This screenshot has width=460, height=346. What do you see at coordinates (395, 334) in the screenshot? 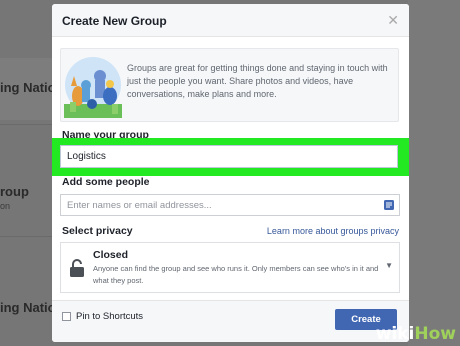
I see `watermark-wiki: wiki` at bounding box center [395, 334].